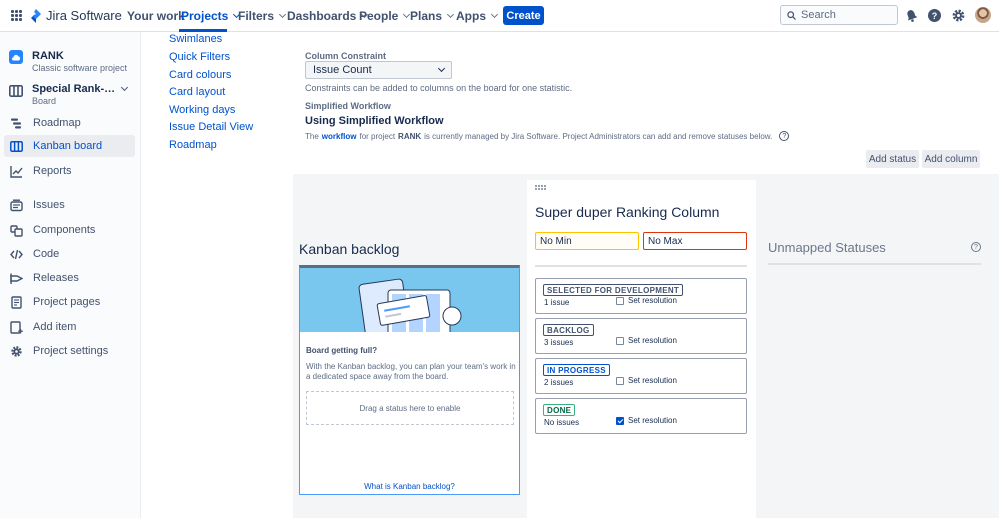 Image resolution: width=999 pixels, height=518 pixels. Describe the element at coordinates (349, 249) in the screenshot. I see `backlog-title: Kanban backlog` at that location.